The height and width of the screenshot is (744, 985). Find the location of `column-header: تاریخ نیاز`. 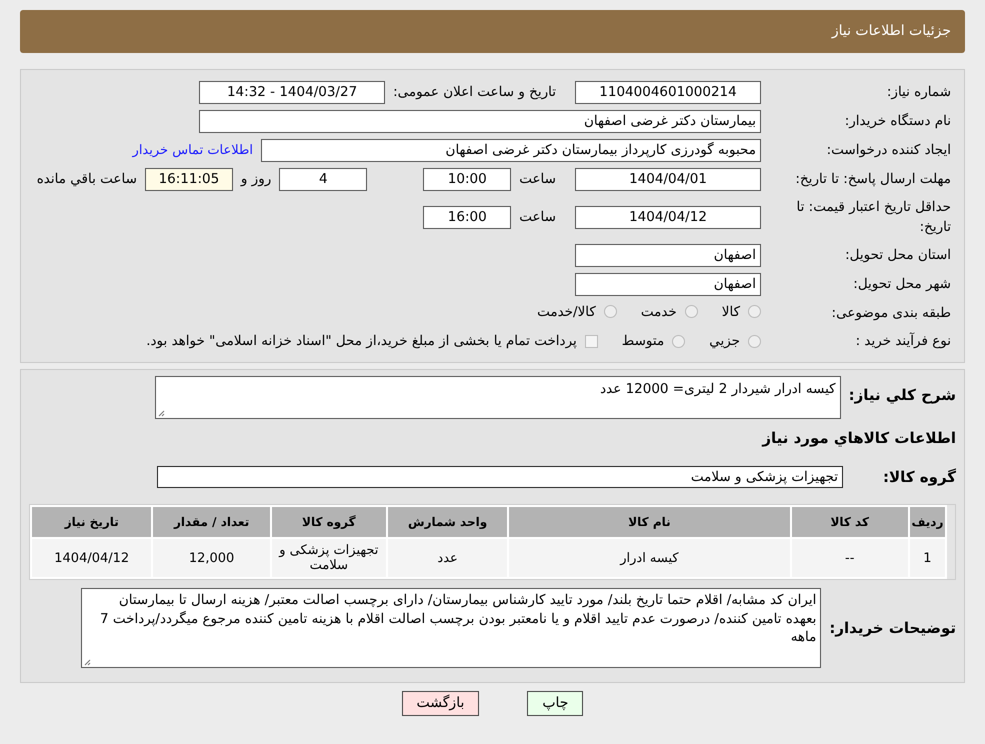

column-header: تاریخ نیاز is located at coordinates (92, 522).